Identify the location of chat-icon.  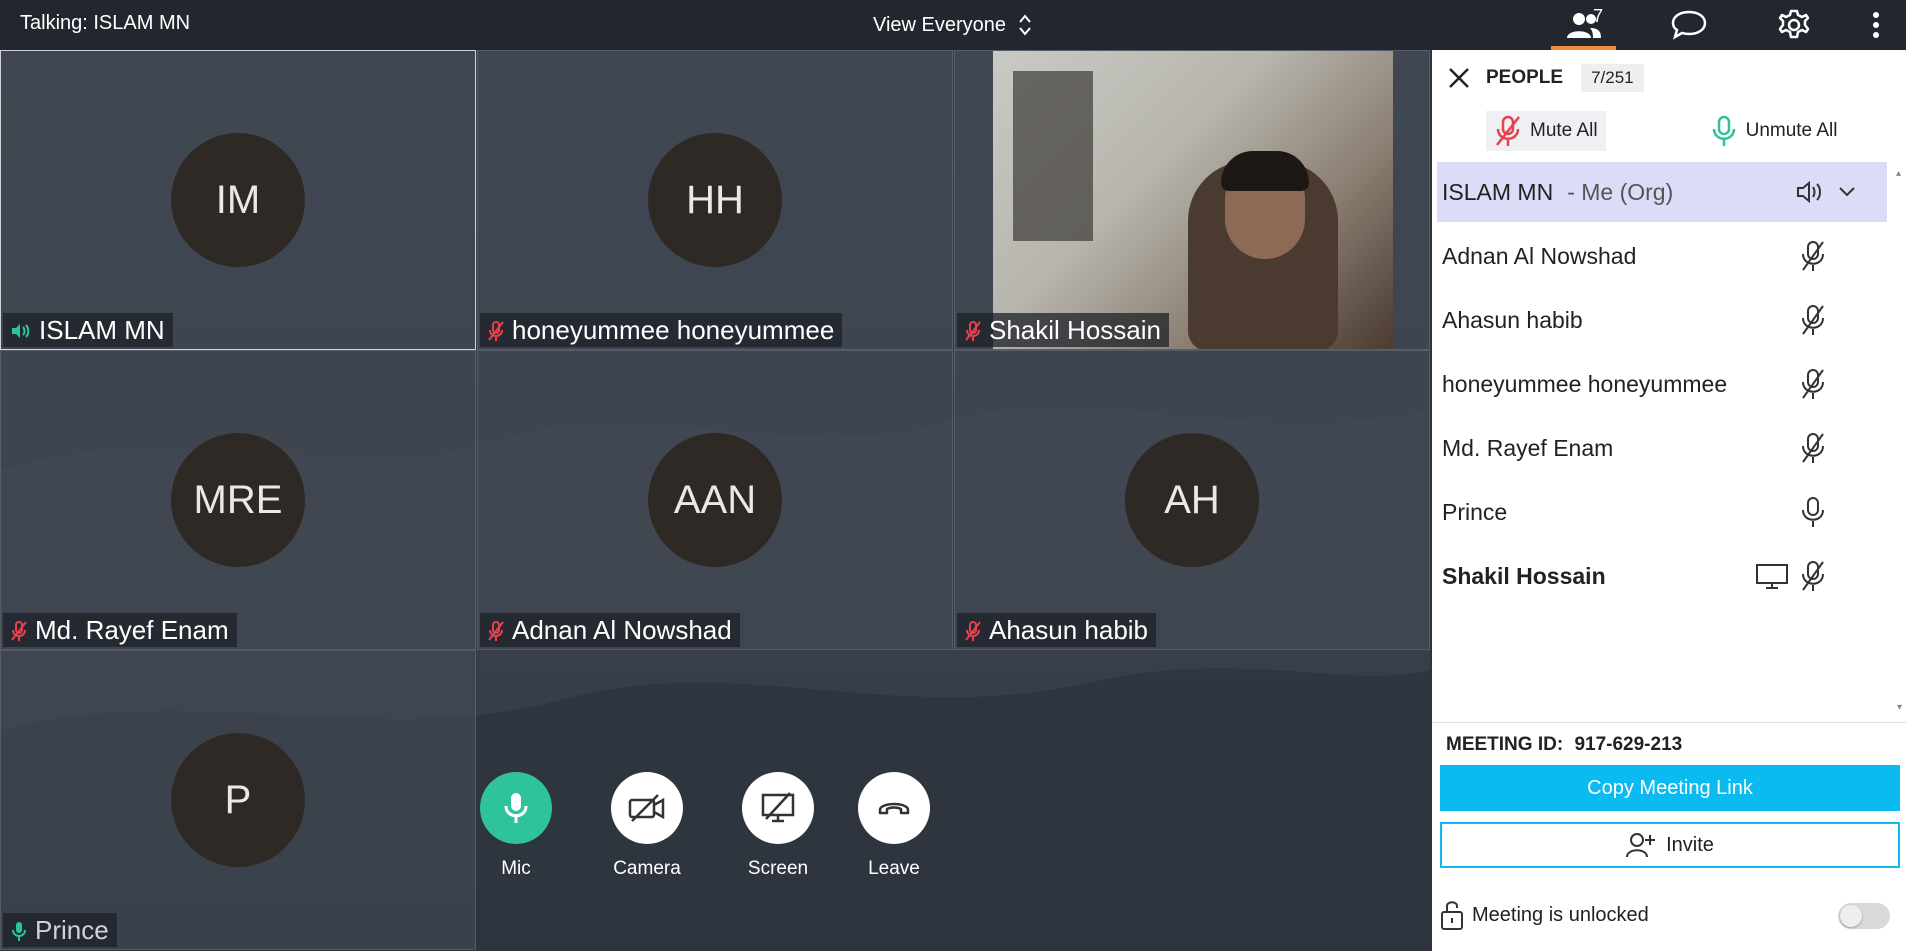
(1688, 25).